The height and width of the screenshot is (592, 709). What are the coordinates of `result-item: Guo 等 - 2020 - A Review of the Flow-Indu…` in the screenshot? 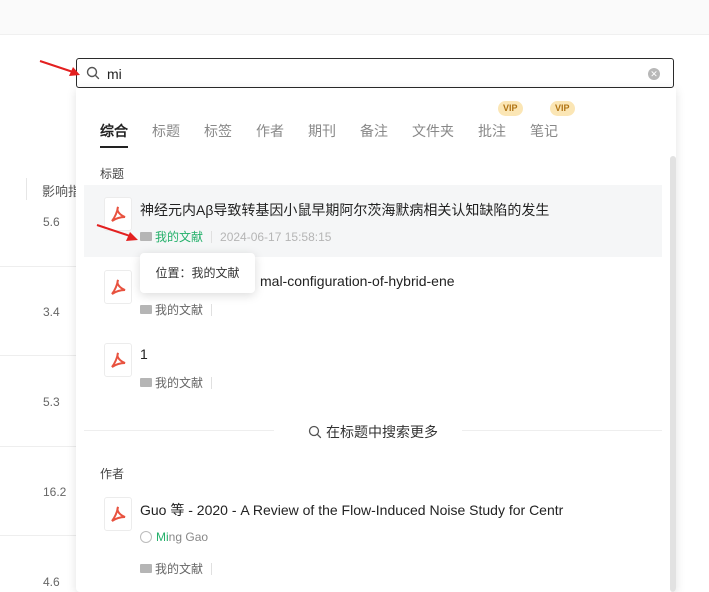 It's located at (373, 535).